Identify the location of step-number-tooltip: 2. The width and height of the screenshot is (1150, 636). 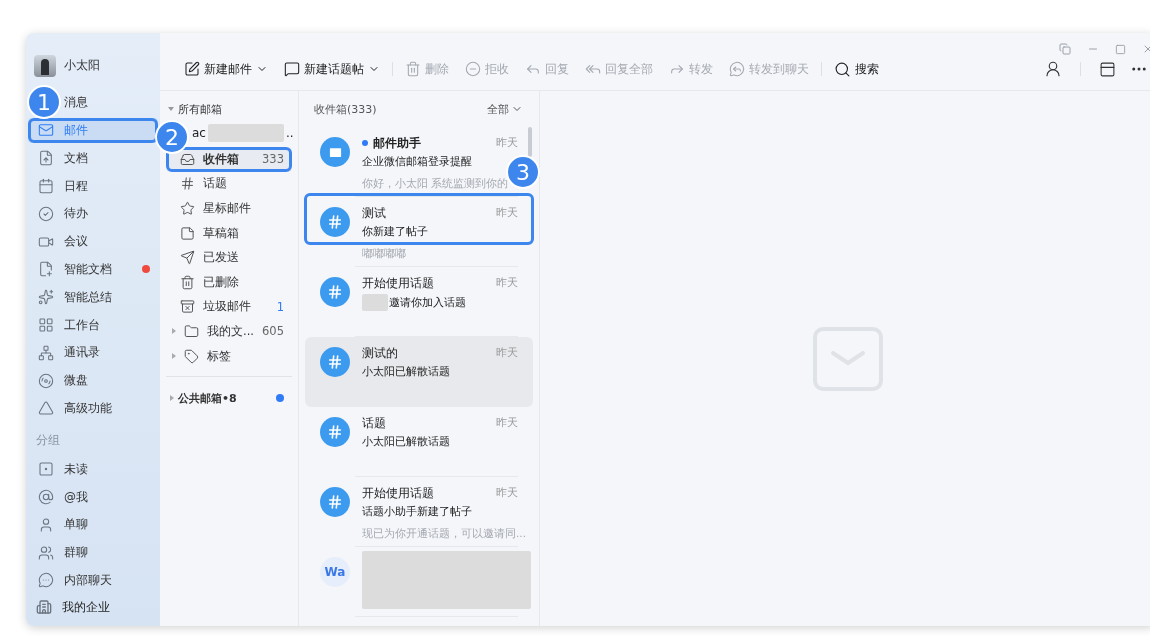
(172, 137).